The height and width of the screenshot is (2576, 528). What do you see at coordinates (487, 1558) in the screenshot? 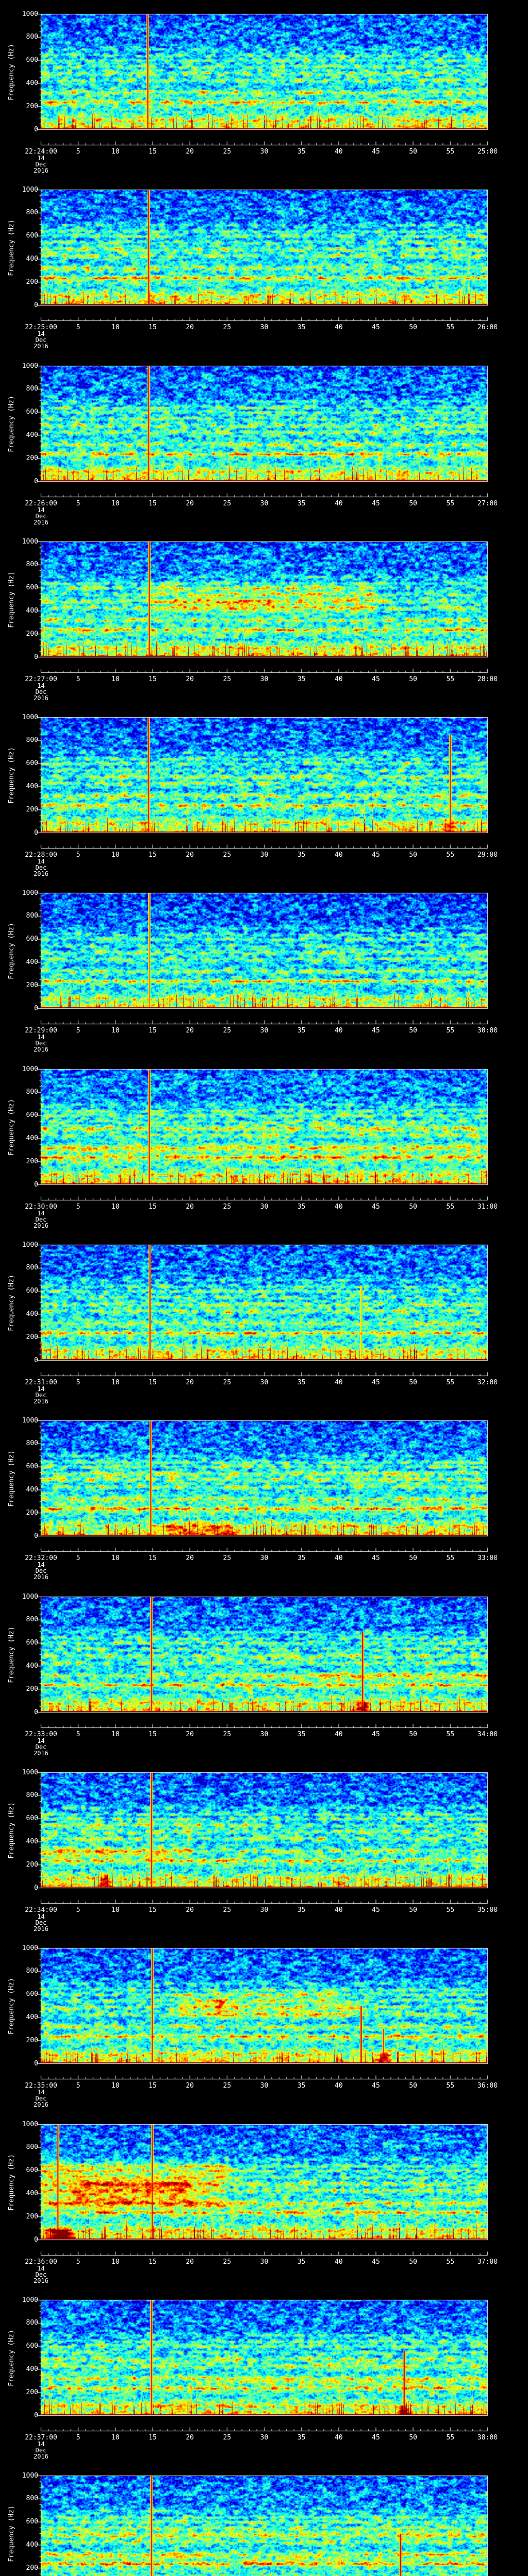
I see `x-axis-end-time-label: 33:00` at bounding box center [487, 1558].